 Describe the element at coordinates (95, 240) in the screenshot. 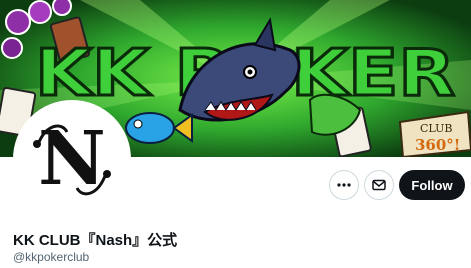

I see `profile-display-name: KK CLUB『Nash』公式` at that location.